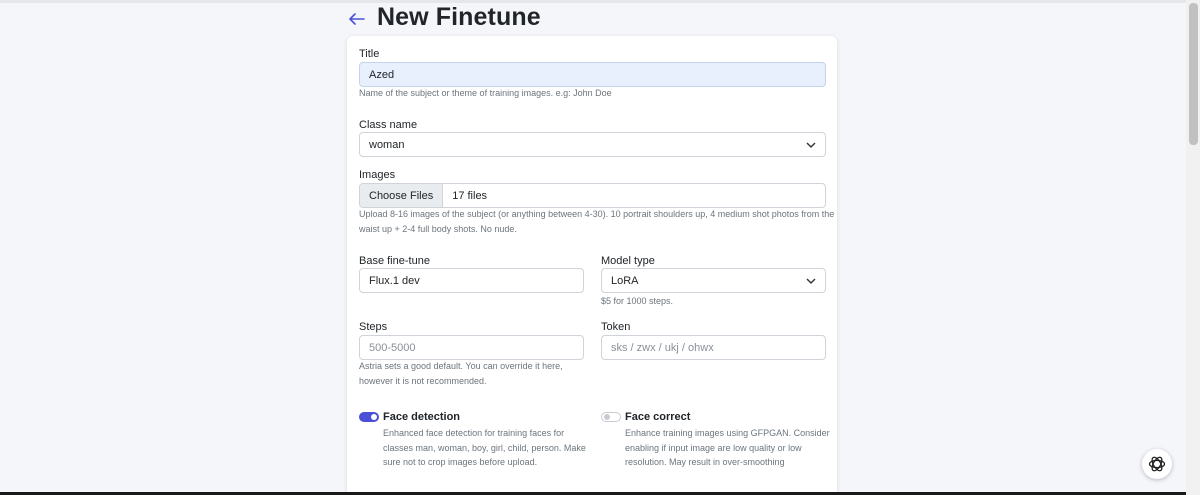 The height and width of the screenshot is (495, 1200). I want to click on title-input-value: Azed, so click(382, 74).